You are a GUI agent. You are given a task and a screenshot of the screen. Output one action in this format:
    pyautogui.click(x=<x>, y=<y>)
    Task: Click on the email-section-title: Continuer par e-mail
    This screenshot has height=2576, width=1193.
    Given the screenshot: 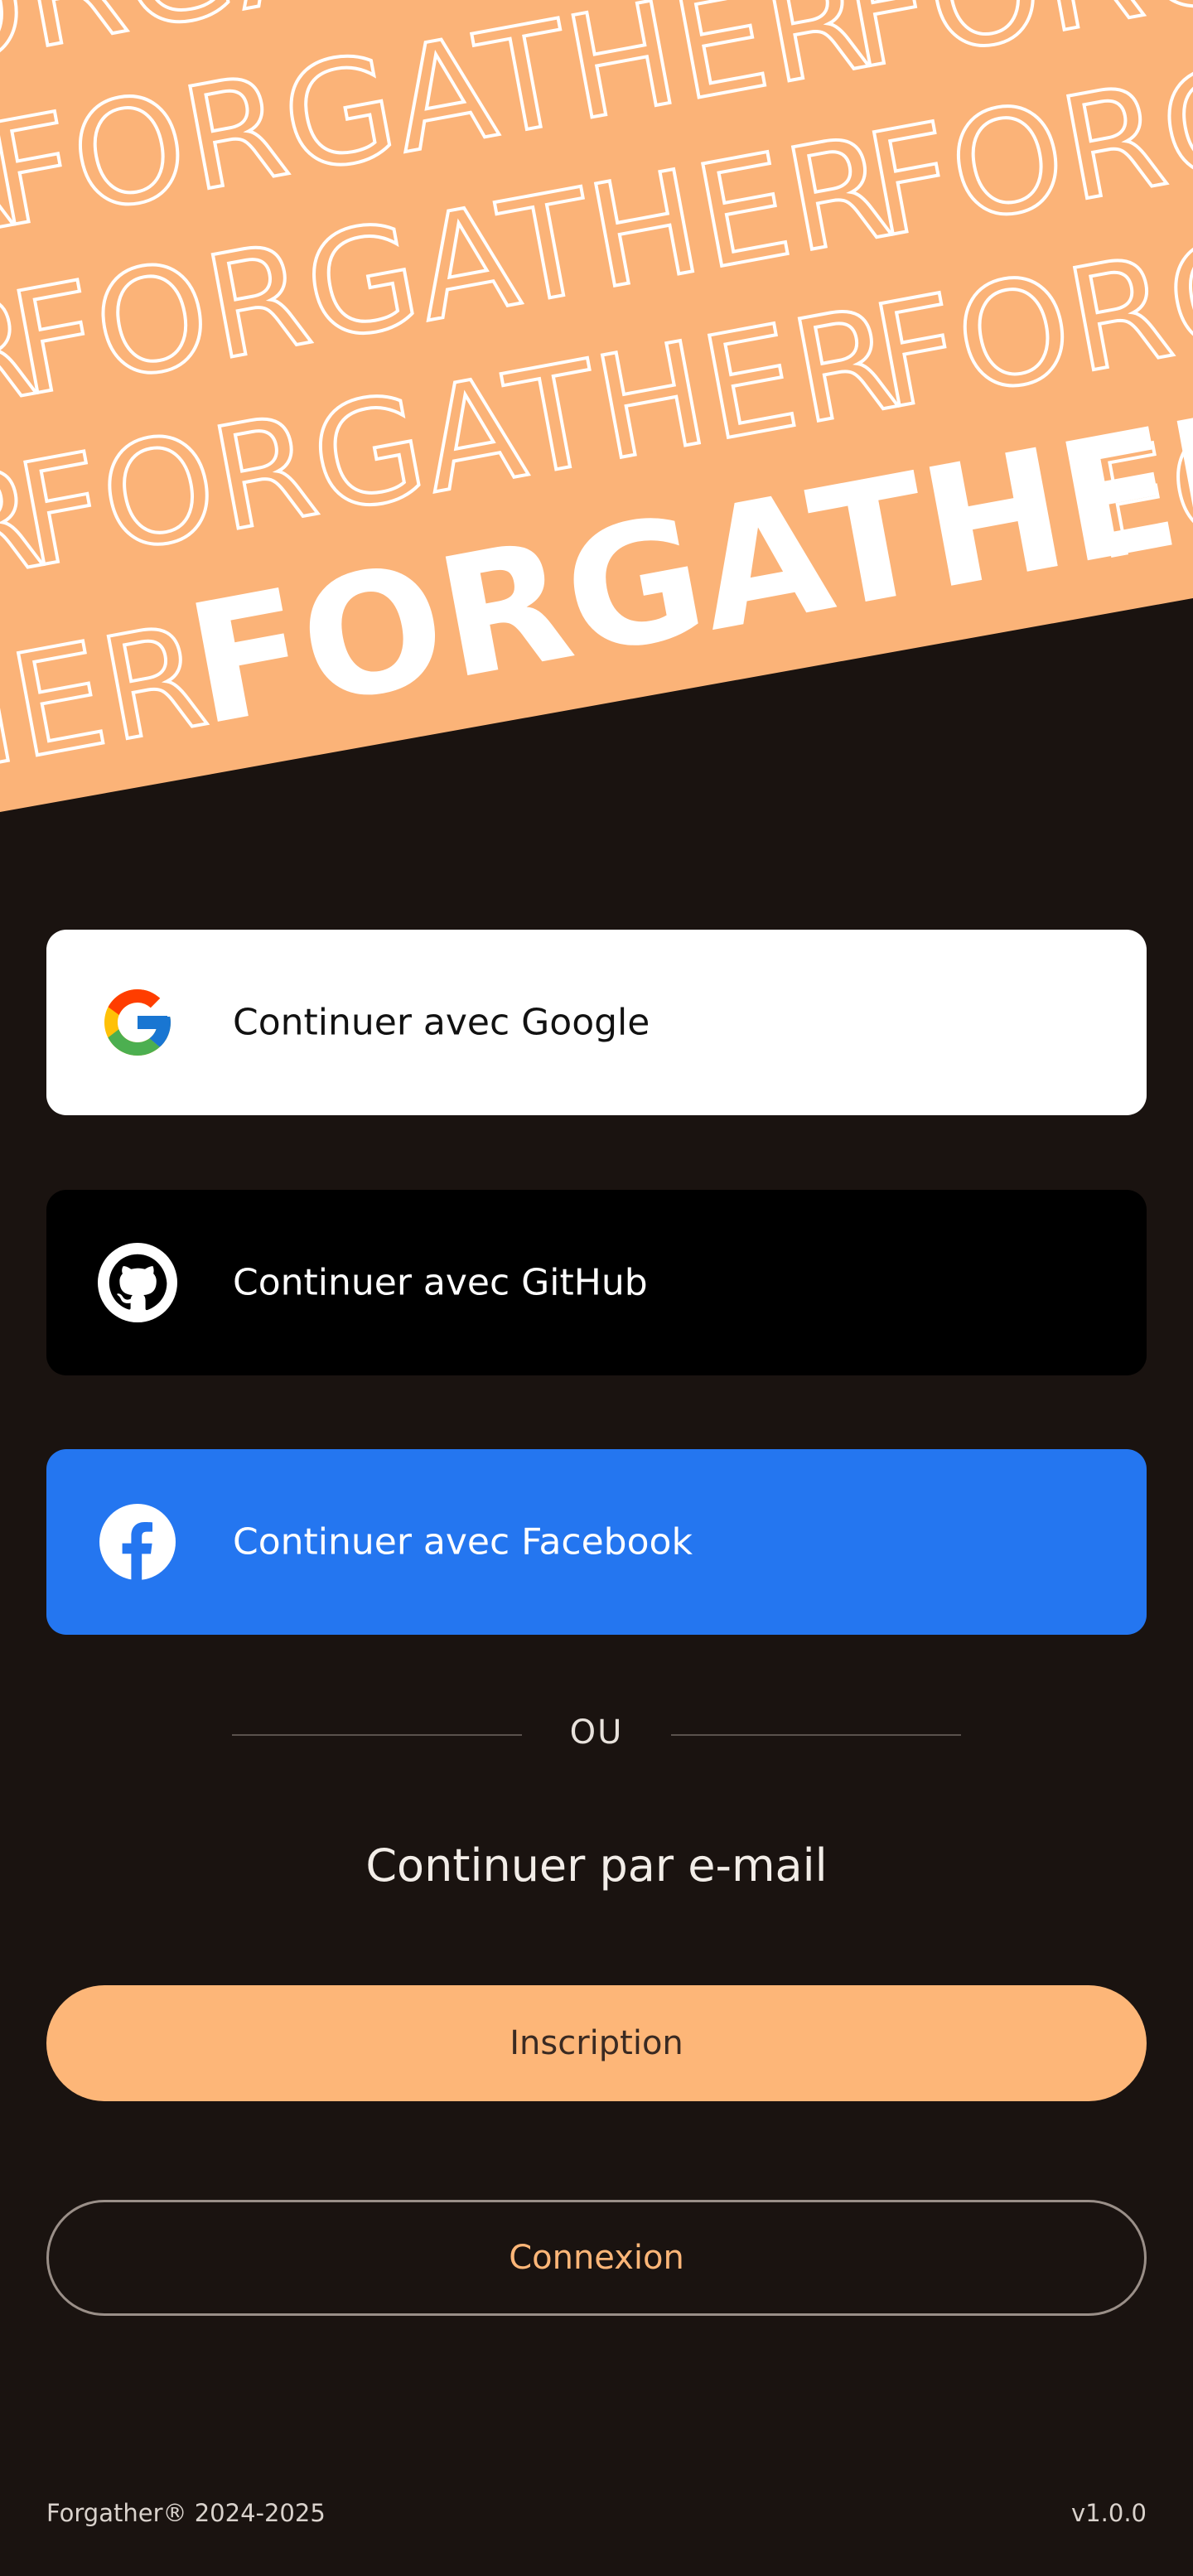 What is the action you would take?
    pyautogui.click(x=596, y=1865)
    